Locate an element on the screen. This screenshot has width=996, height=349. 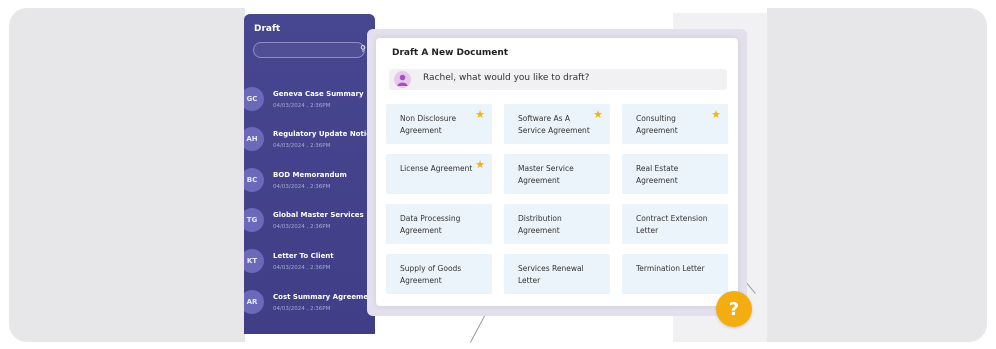
avatar: AH is located at coordinates (254, 139).